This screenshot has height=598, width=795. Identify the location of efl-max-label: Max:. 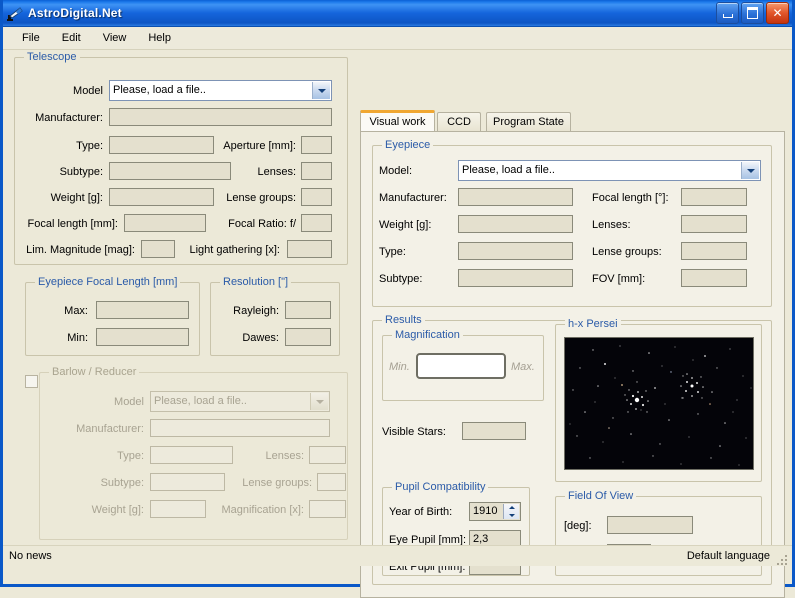
(76, 311).